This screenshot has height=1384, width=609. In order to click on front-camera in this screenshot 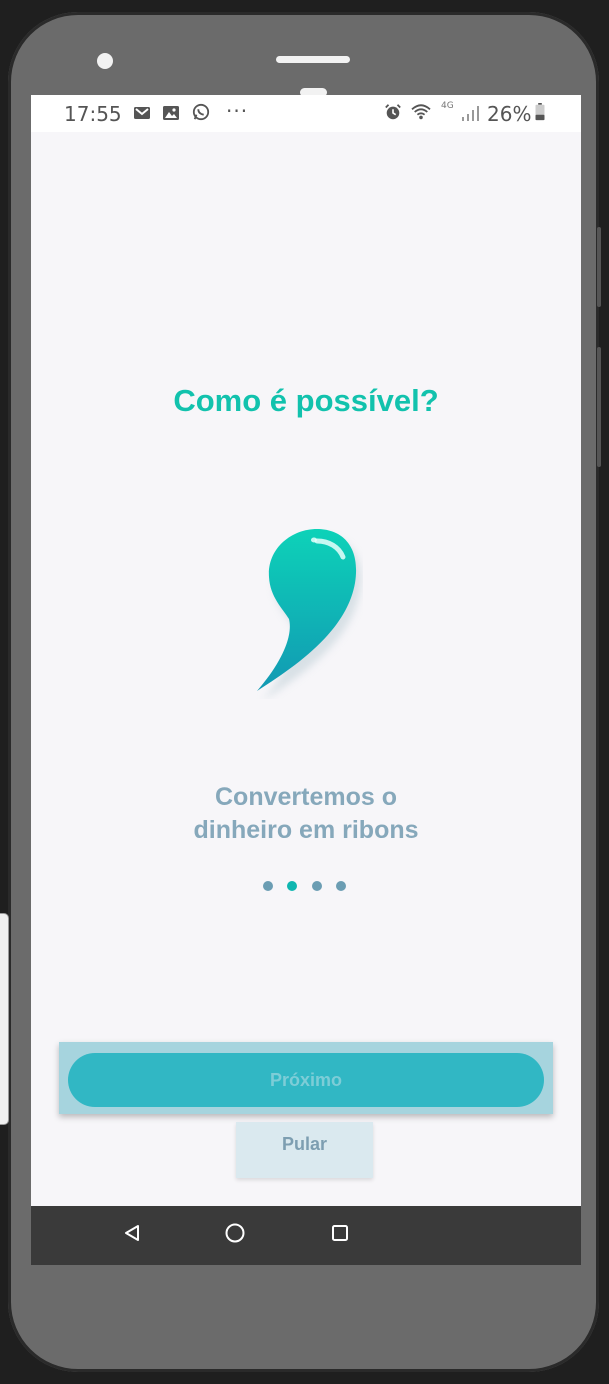, I will do `click(105, 61)`.